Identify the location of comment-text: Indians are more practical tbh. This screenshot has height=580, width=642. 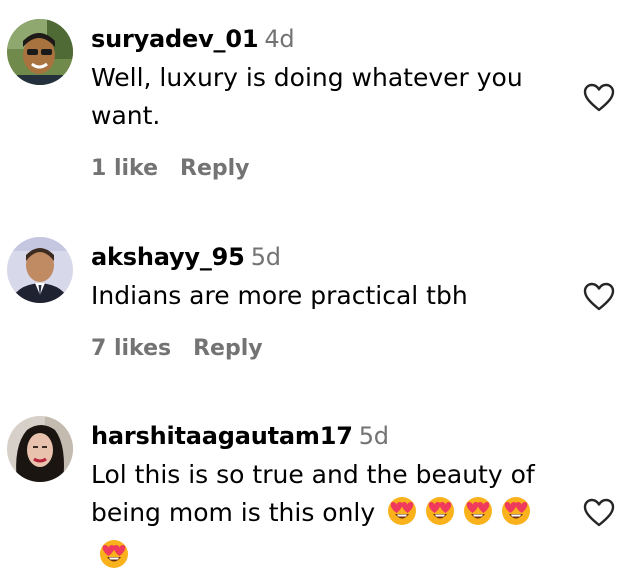
(279, 295).